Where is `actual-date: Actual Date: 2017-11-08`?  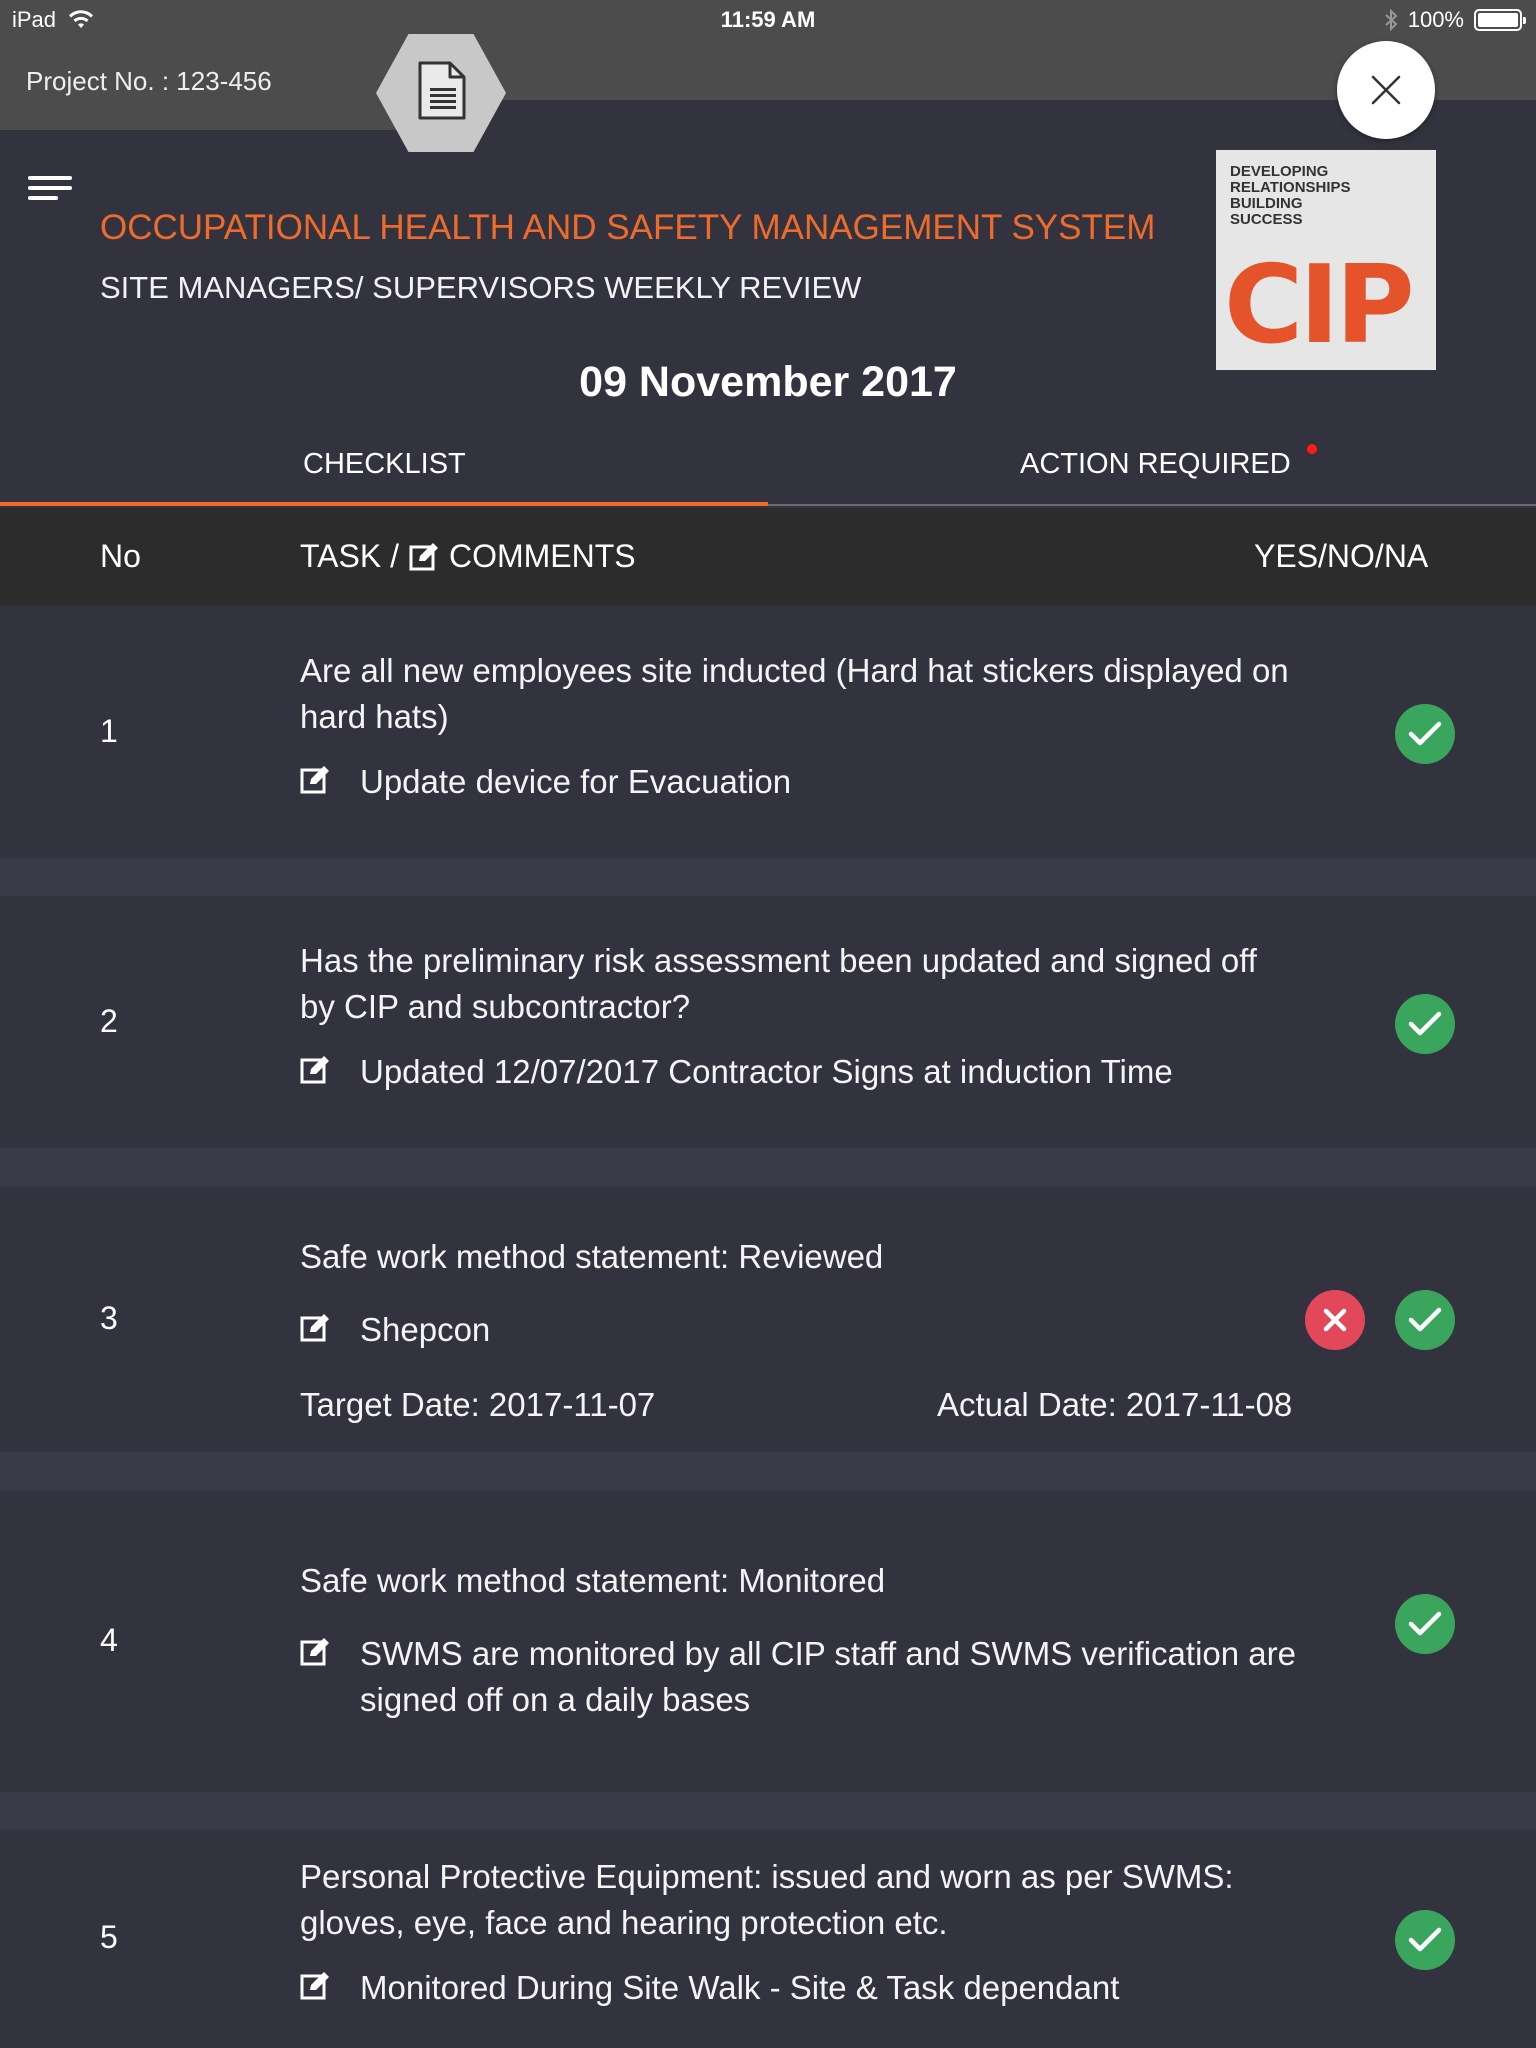
actual-date: Actual Date: 2017-11-08 is located at coordinates (1115, 1404).